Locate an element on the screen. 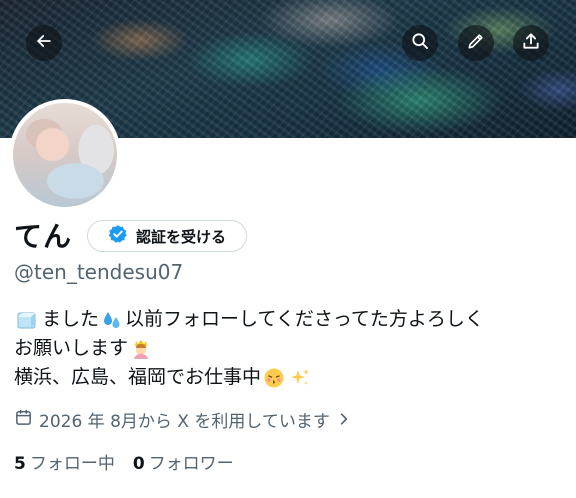  follow-stats: 5 フォロー中 0 フォロワー is located at coordinates (124, 464).